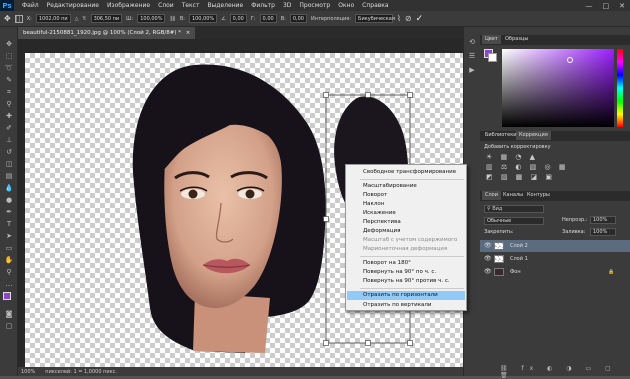 Image resolution: width=630 pixels, height=379 pixels. I want to click on hue-slider, so click(620, 88).